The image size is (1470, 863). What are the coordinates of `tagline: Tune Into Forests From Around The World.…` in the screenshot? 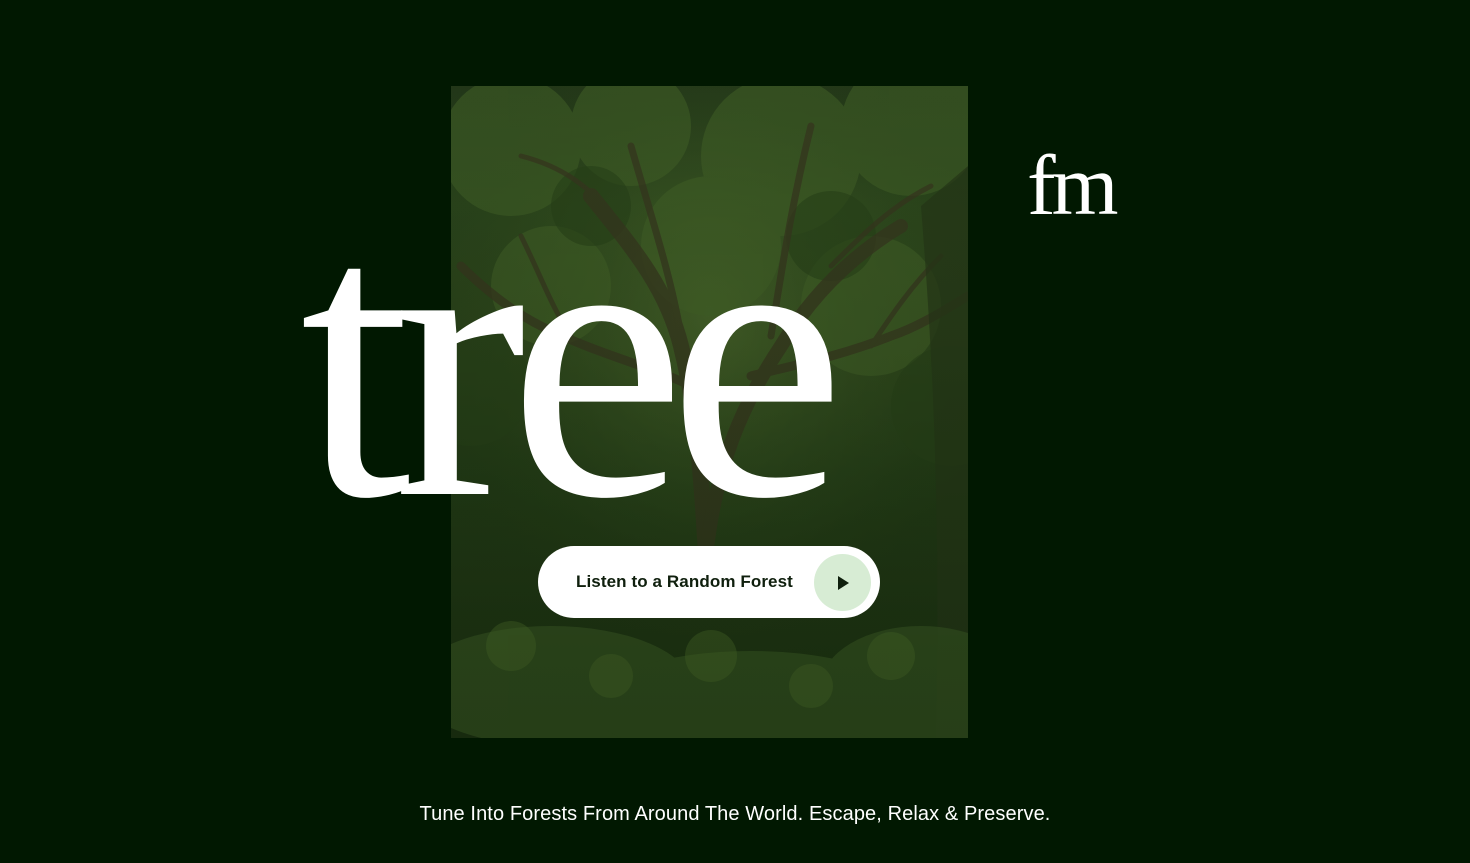 It's located at (735, 814).